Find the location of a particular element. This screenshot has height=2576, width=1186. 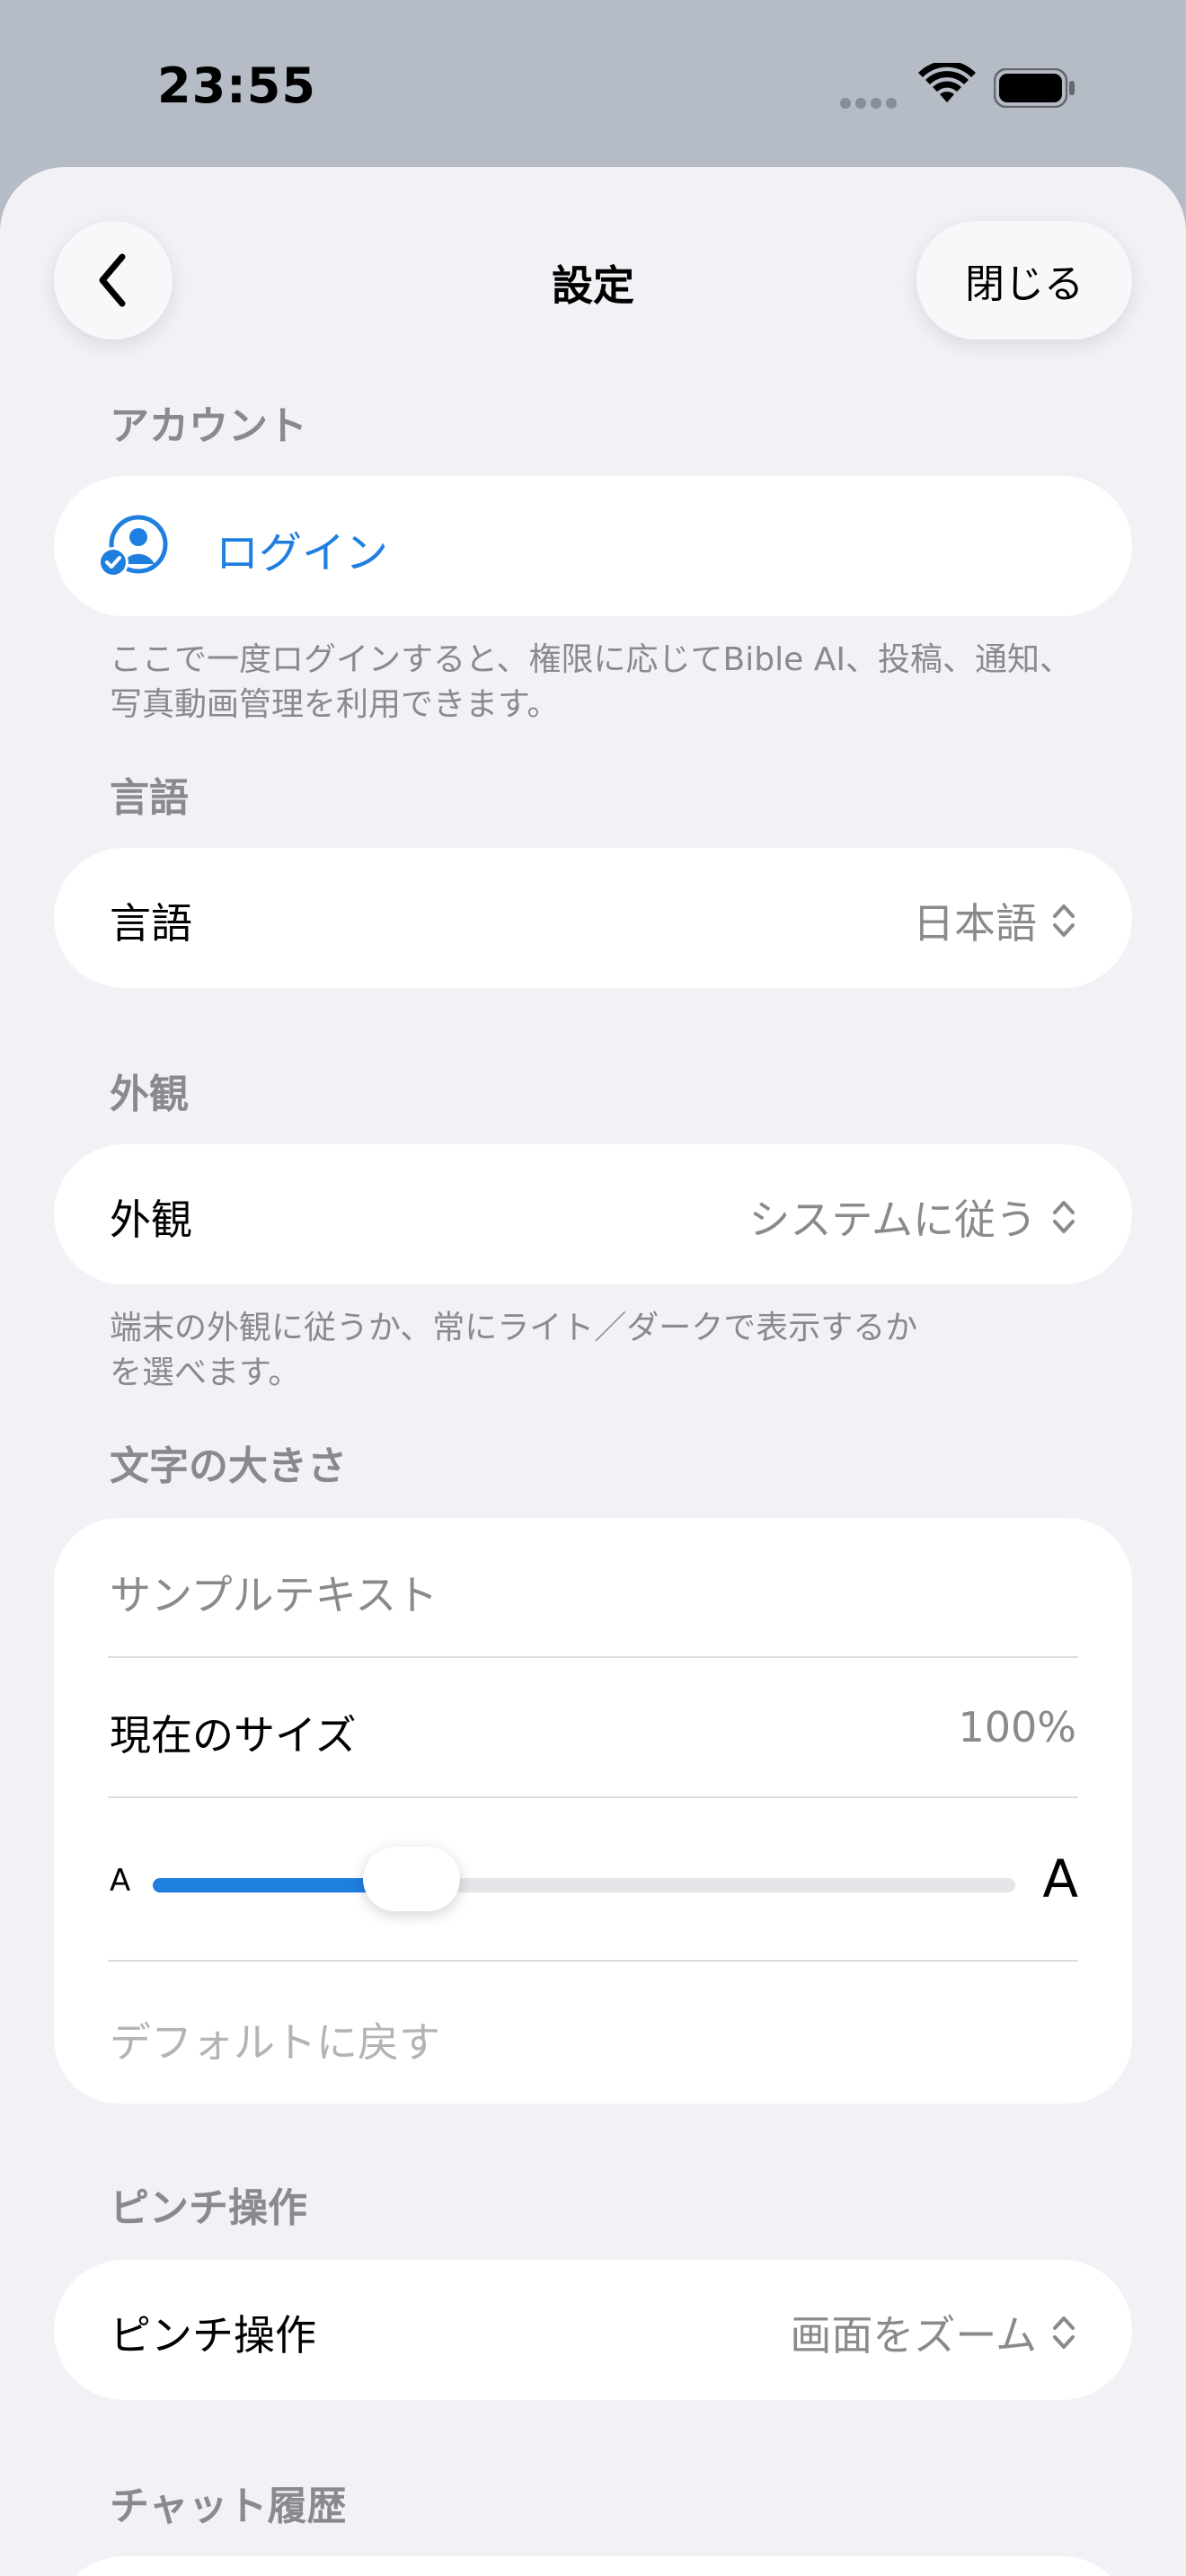

login-label: ログイン is located at coordinates (302, 553).